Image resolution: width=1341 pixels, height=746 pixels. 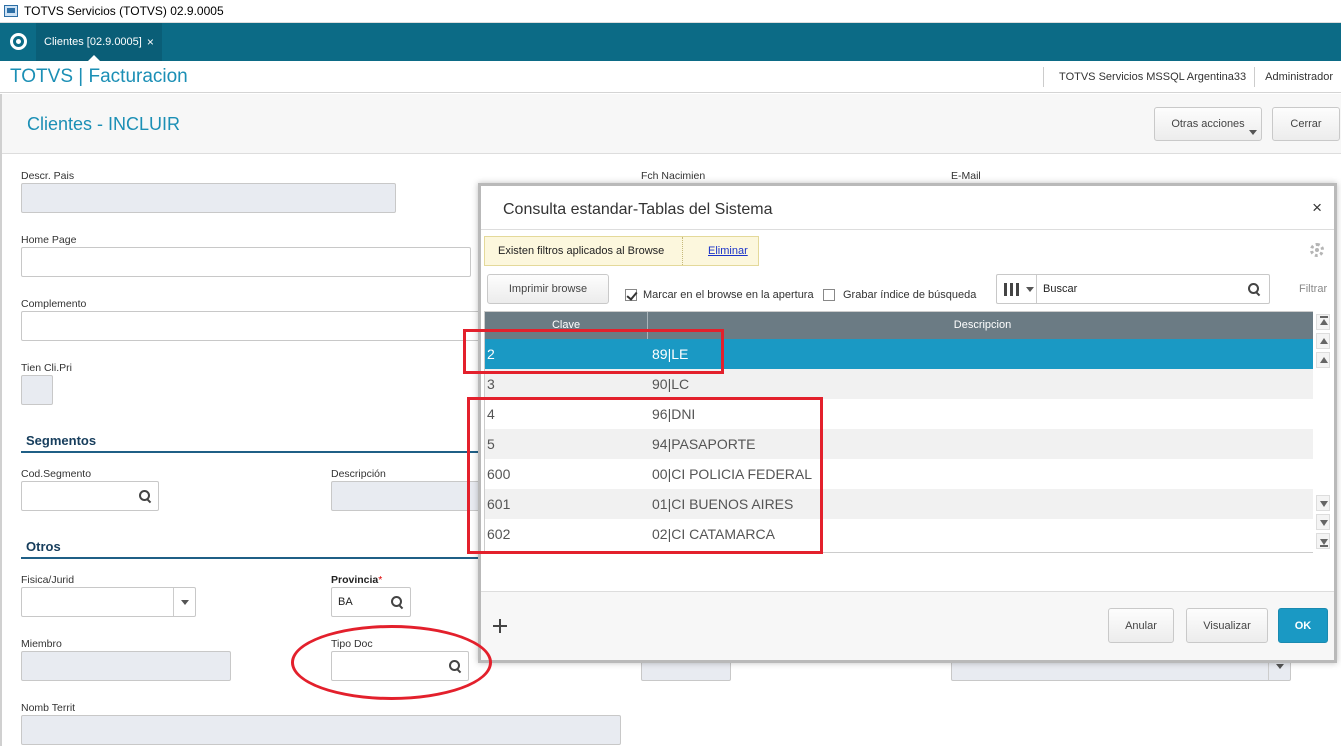 What do you see at coordinates (124, 11) in the screenshot?
I see `window-title: TOTVS Servicios (TOTVS) 02.9.0005` at bounding box center [124, 11].